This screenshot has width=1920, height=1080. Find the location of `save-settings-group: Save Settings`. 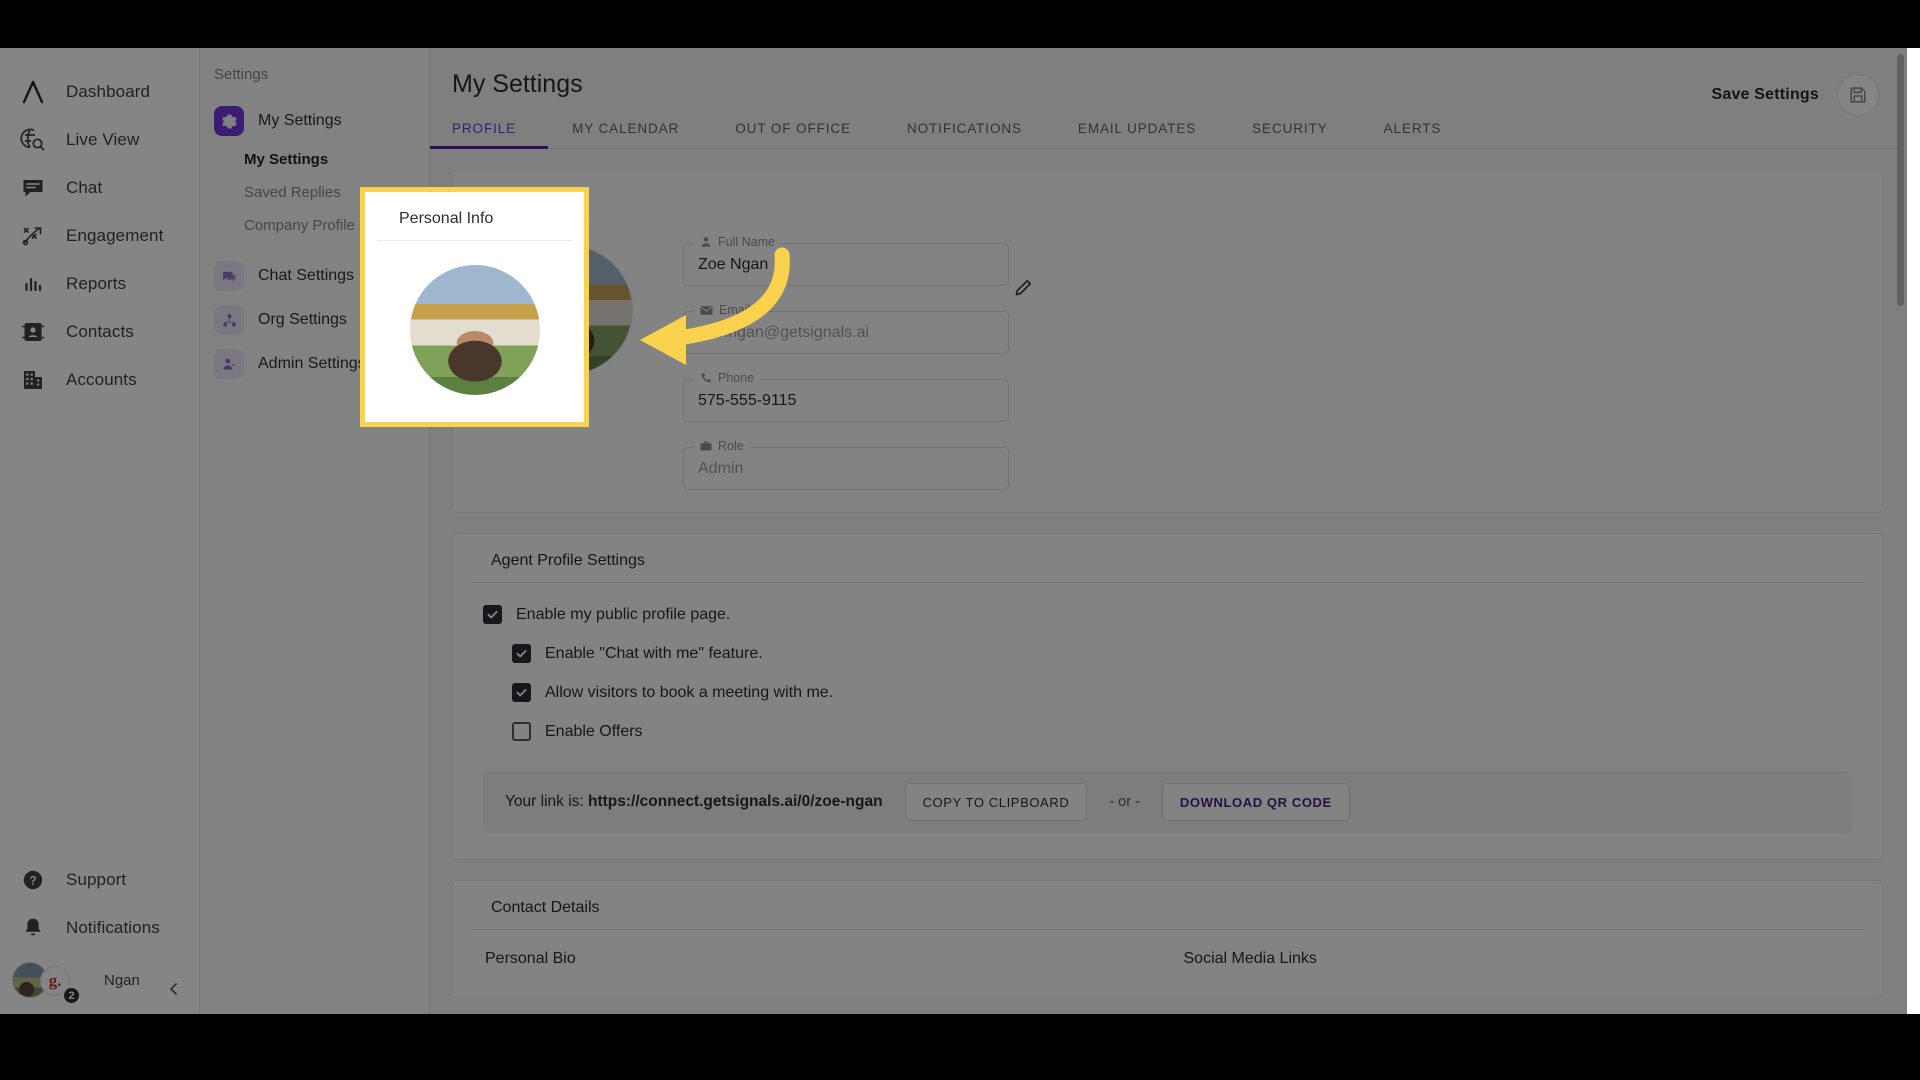

save-settings-group: Save Settings is located at coordinates (1795, 95).